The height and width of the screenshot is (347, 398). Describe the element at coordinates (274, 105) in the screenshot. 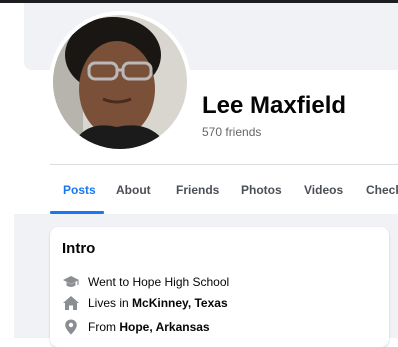

I see `profile-name: Lee Maxfield` at that location.